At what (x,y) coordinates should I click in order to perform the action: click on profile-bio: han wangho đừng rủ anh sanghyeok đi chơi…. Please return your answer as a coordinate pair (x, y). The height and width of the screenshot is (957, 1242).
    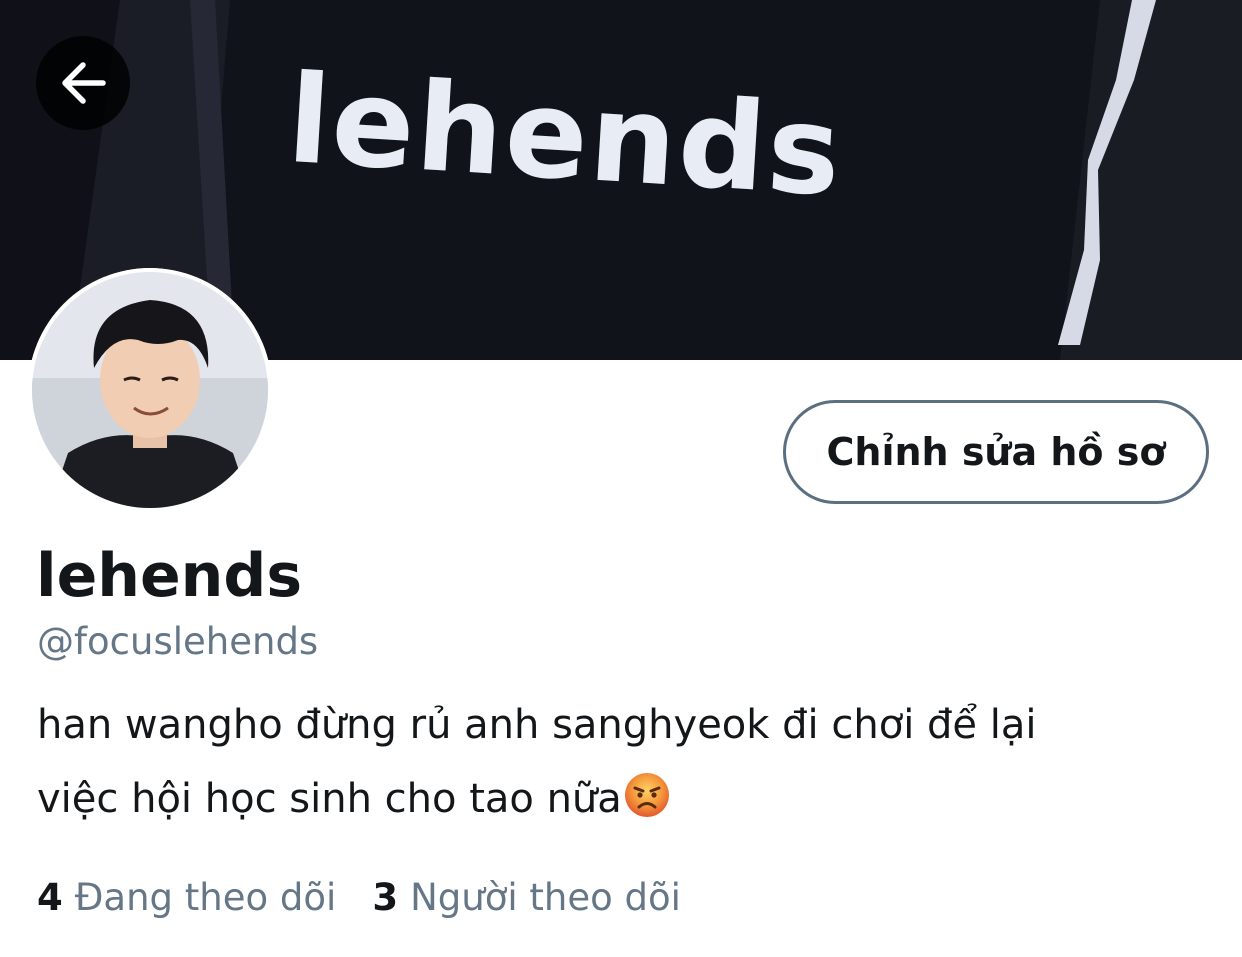
    Looking at the image, I should click on (612, 762).